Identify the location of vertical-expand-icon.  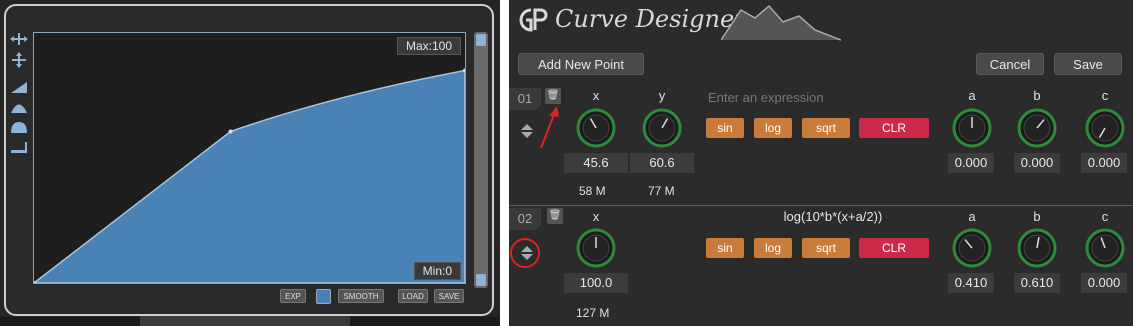
(19, 60).